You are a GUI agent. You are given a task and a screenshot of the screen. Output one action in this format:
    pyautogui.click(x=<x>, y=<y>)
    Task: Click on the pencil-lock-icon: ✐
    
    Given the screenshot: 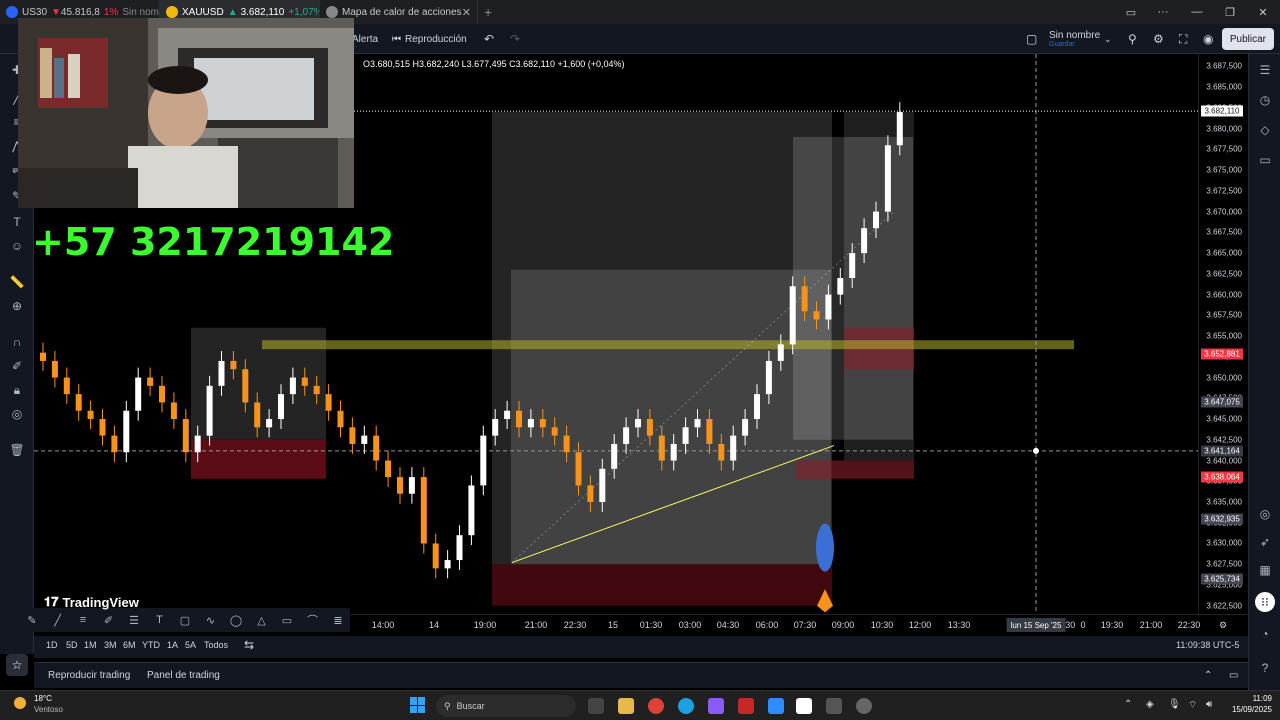 What is the action you would take?
    pyautogui.click(x=17, y=366)
    